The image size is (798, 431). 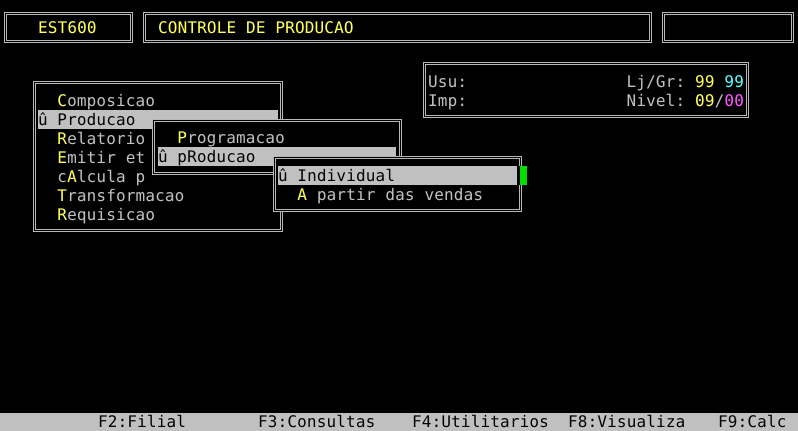 What do you see at coordinates (705, 100) in the screenshot?
I see `level-value: 09` at bounding box center [705, 100].